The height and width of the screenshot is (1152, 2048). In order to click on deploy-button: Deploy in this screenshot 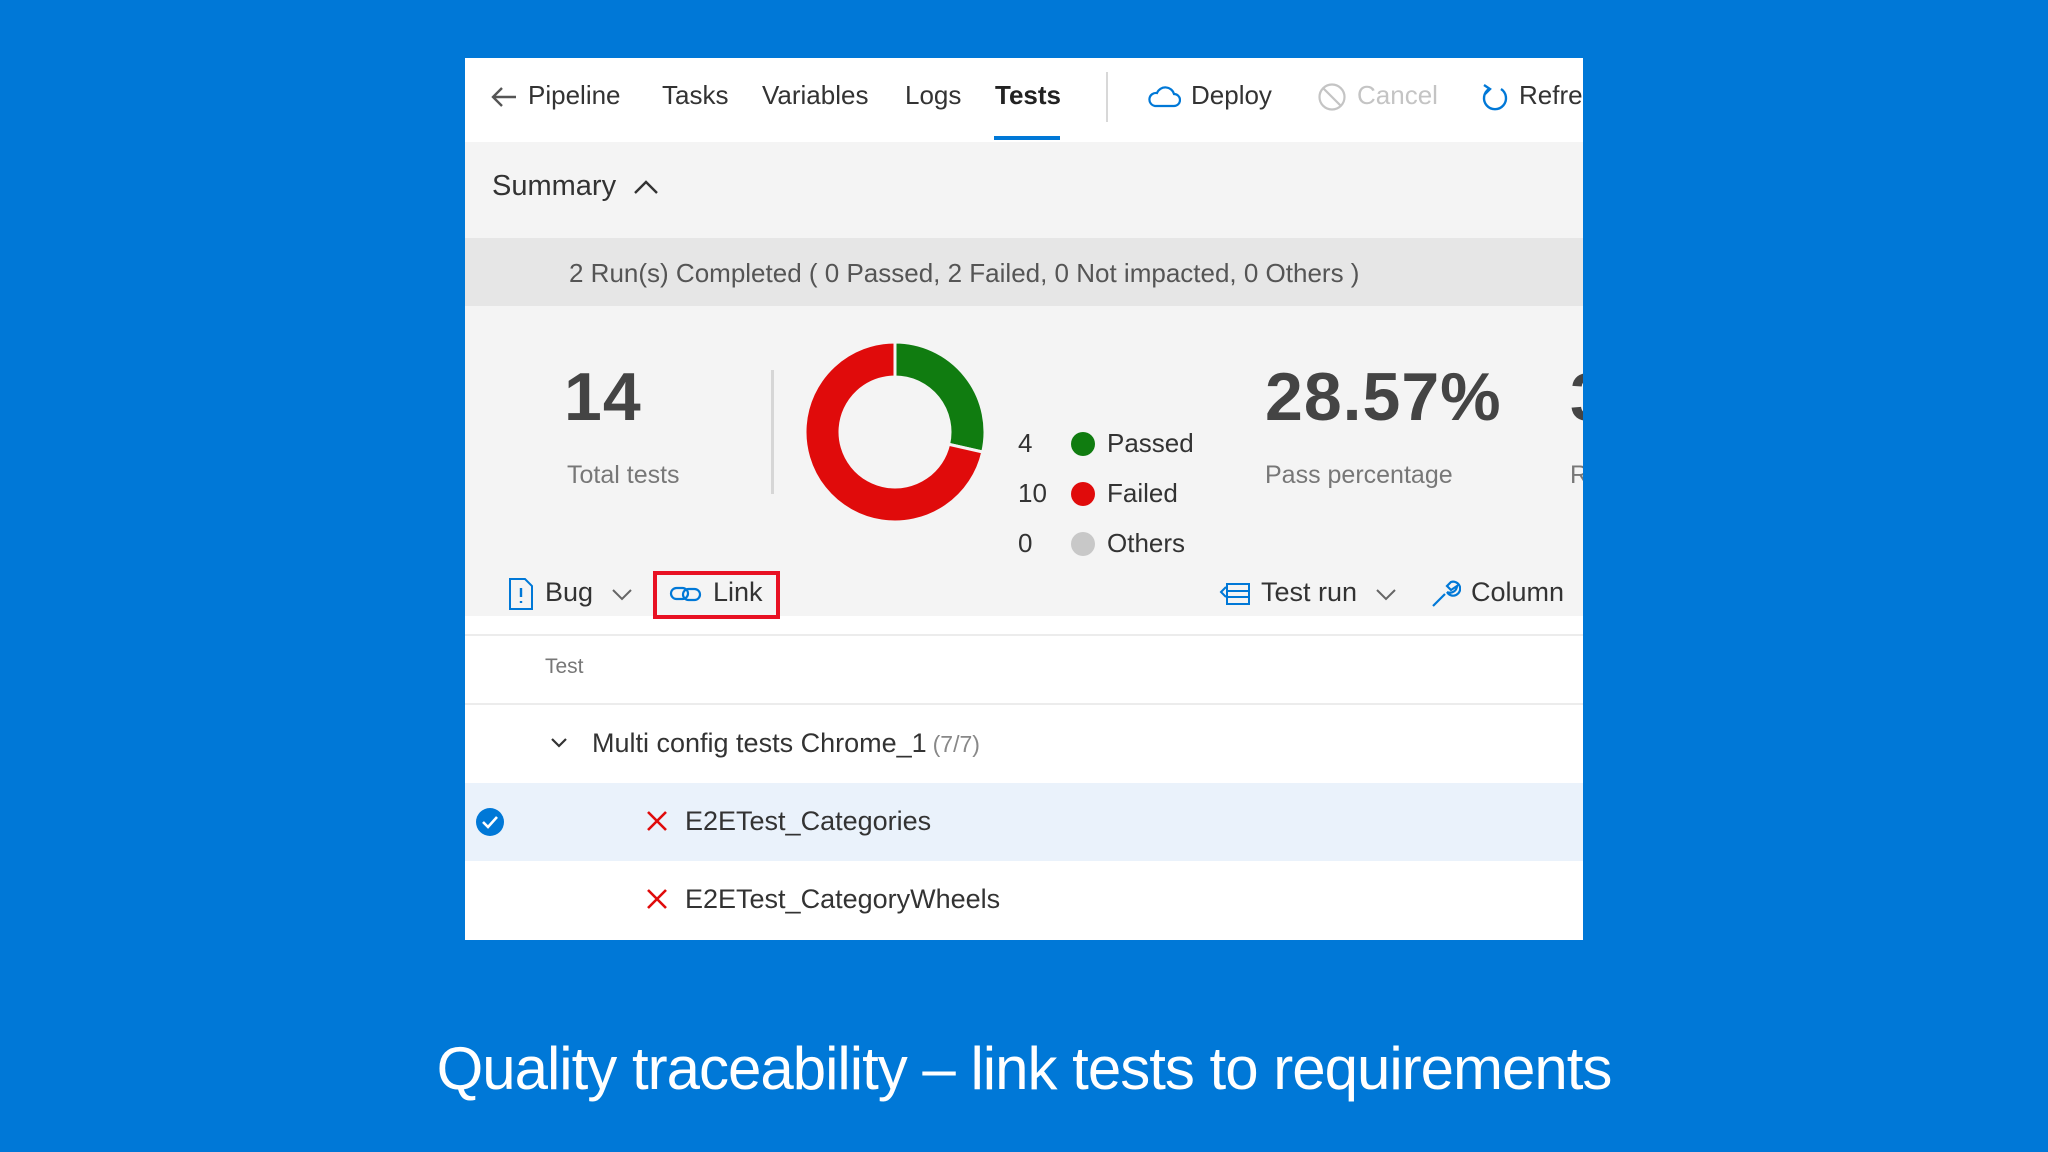, I will do `click(1209, 95)`.